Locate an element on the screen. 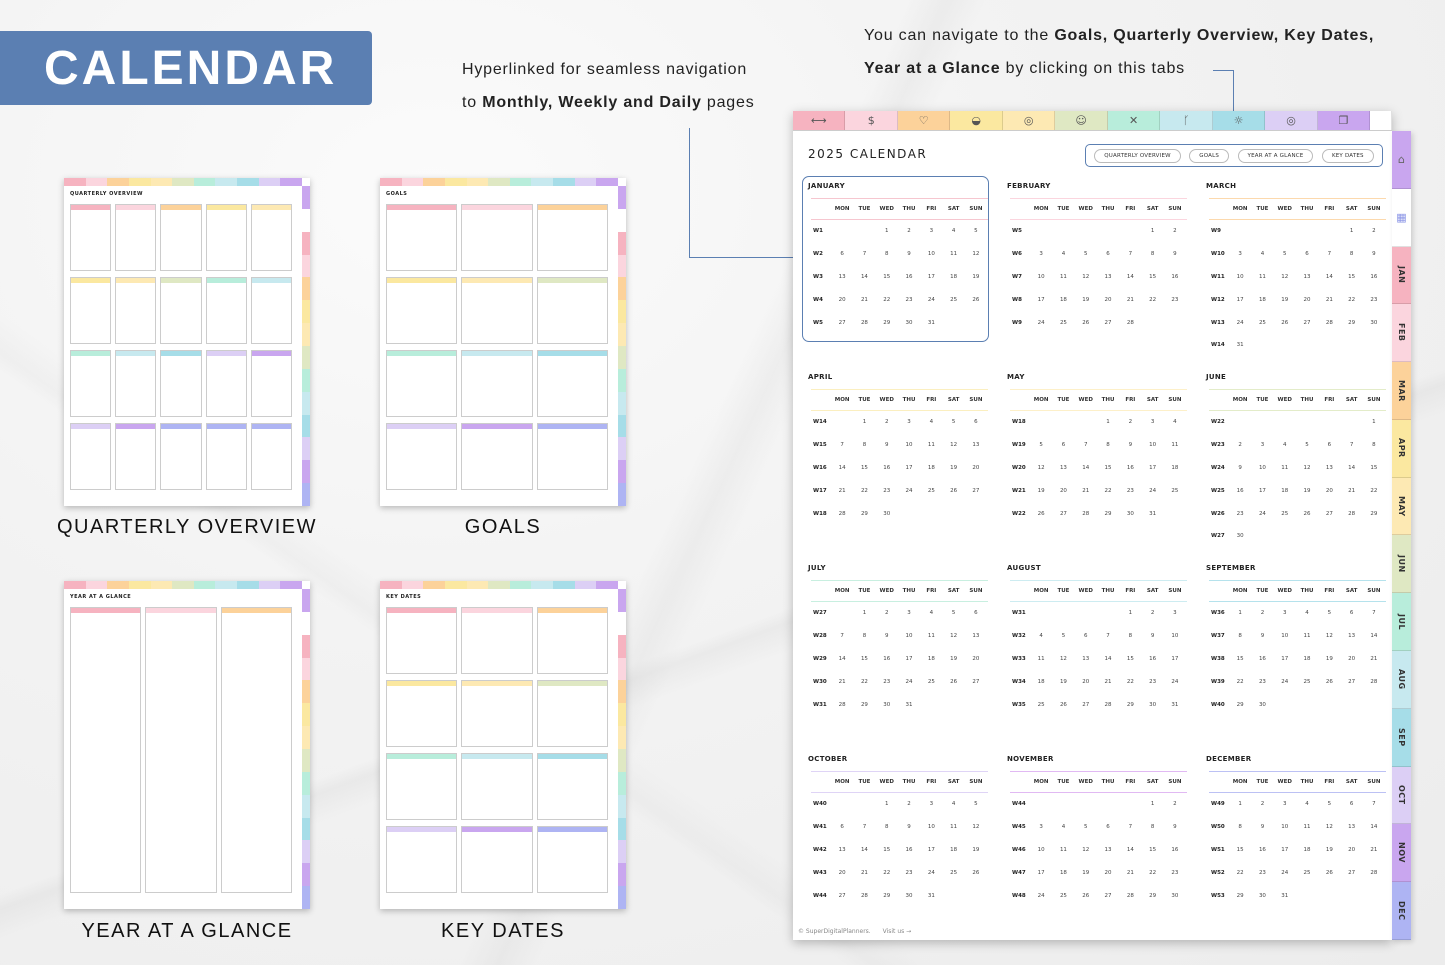 This screenshot has width=1445, height=965. week-link: W39 is located at coordinates (1219, 682).